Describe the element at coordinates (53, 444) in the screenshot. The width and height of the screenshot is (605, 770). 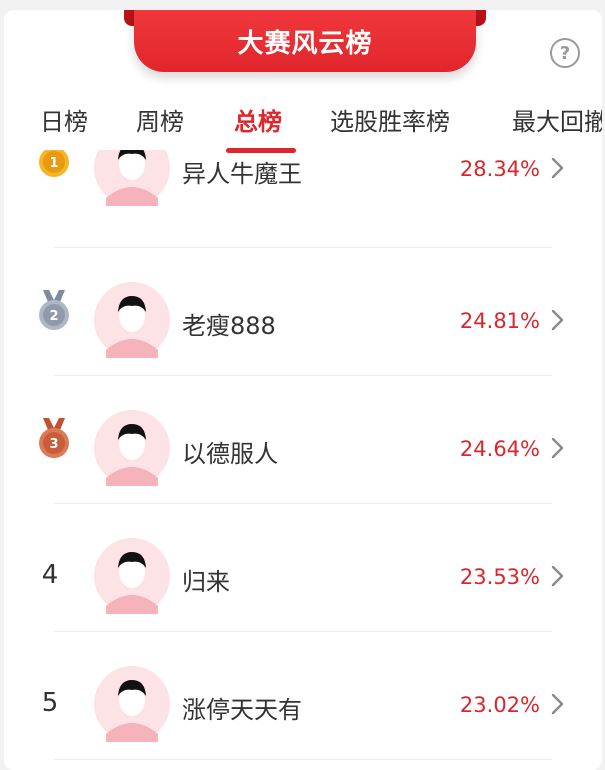
I see `svg-text: 3` at that location.